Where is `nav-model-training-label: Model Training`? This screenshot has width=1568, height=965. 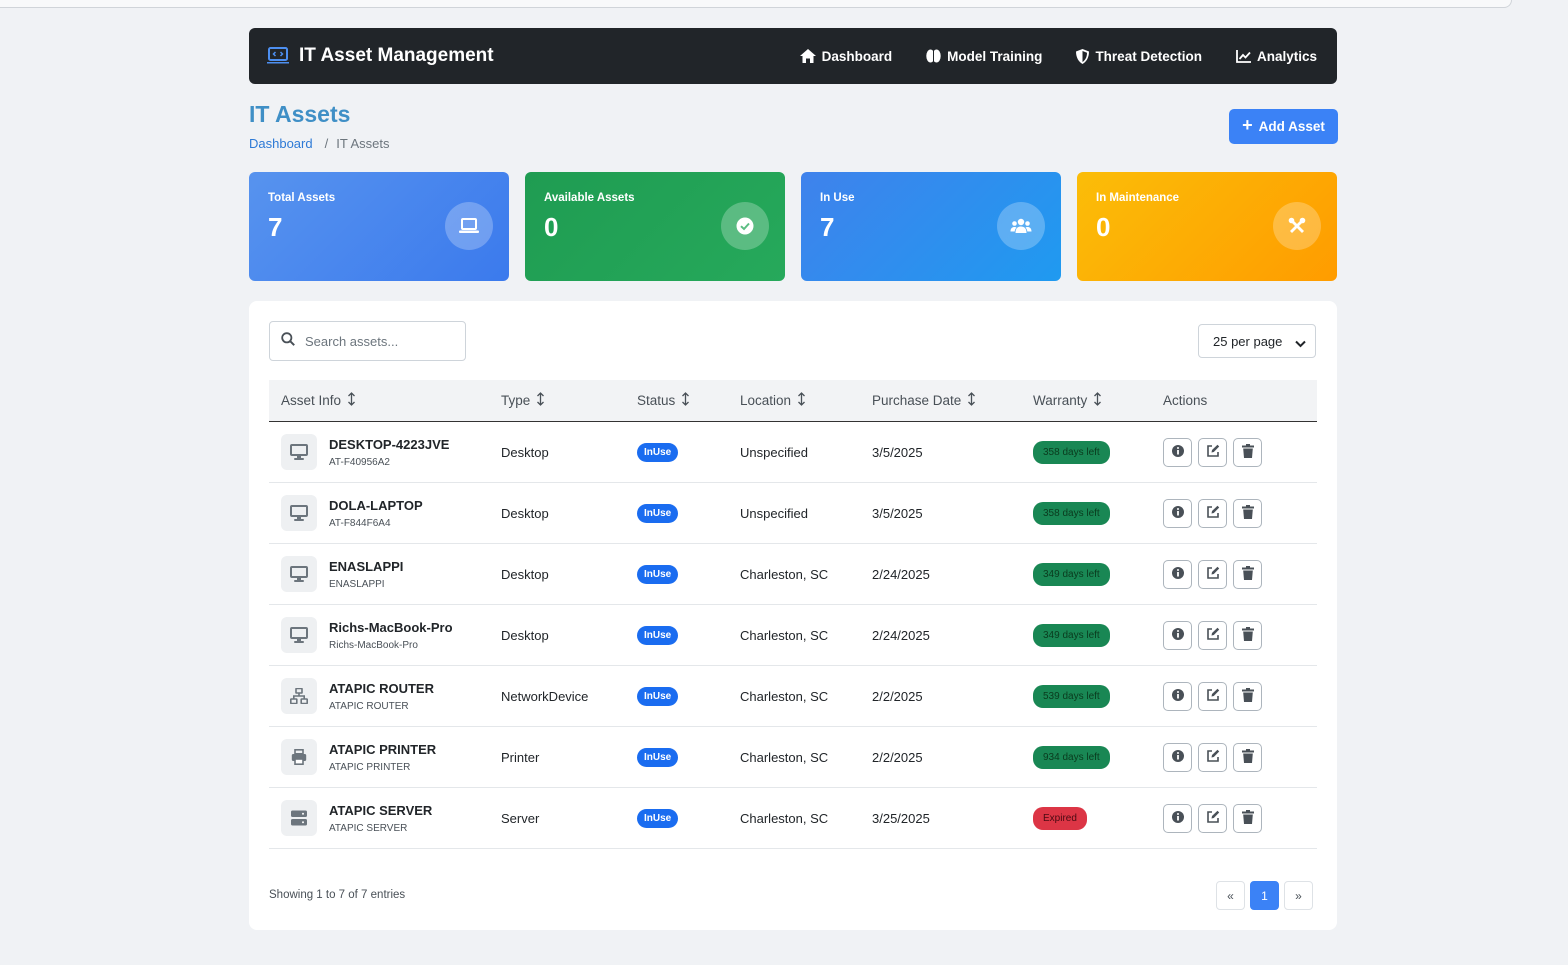 nav-model-training-label: Model Training is located at coordinates (995, 56).